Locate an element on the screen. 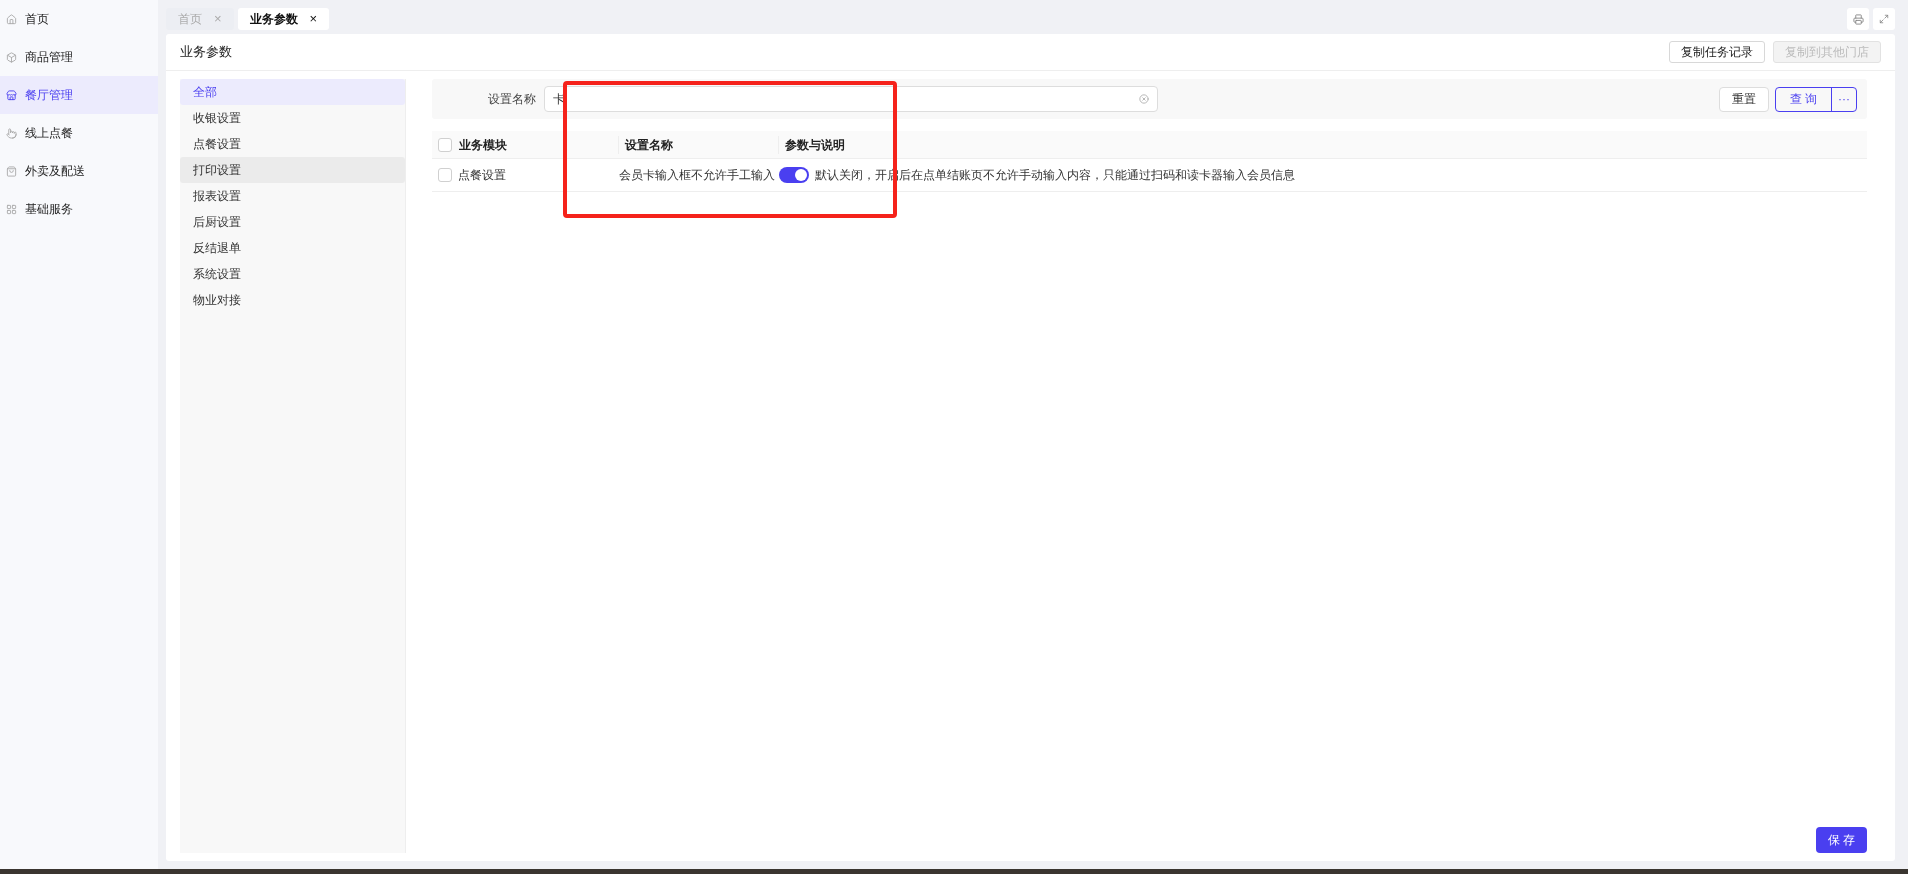 The height and width of the screenshot is (874, 1908). save-button: 保 存 is located at coordinates (1841, 840).